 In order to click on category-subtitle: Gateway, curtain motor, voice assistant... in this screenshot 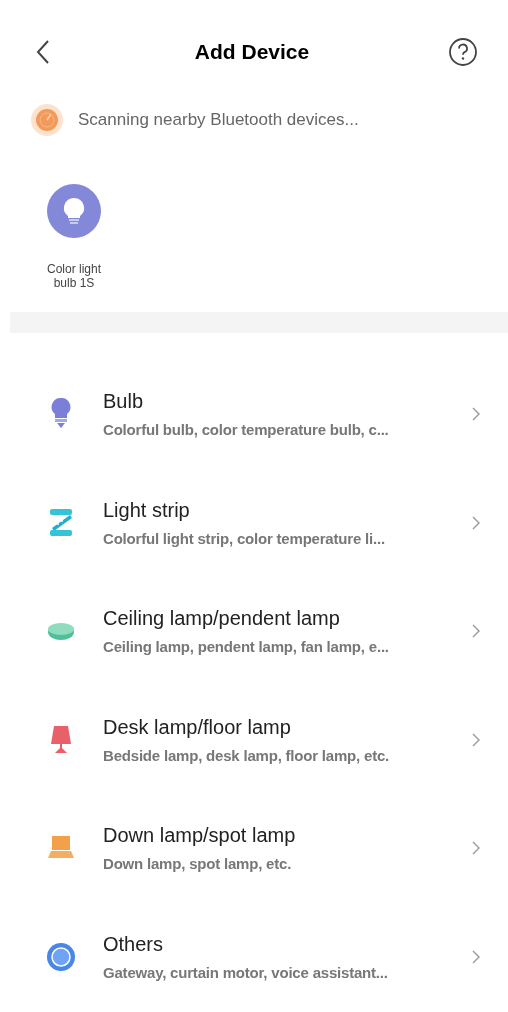, I will do `click(246, 972)`.